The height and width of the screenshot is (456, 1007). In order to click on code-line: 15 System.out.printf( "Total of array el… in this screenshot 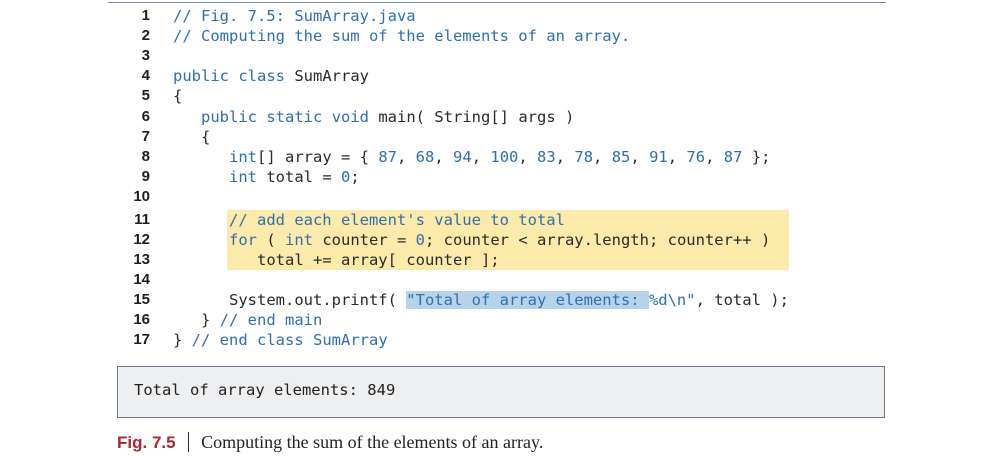, I will do `click(503, 300)`.